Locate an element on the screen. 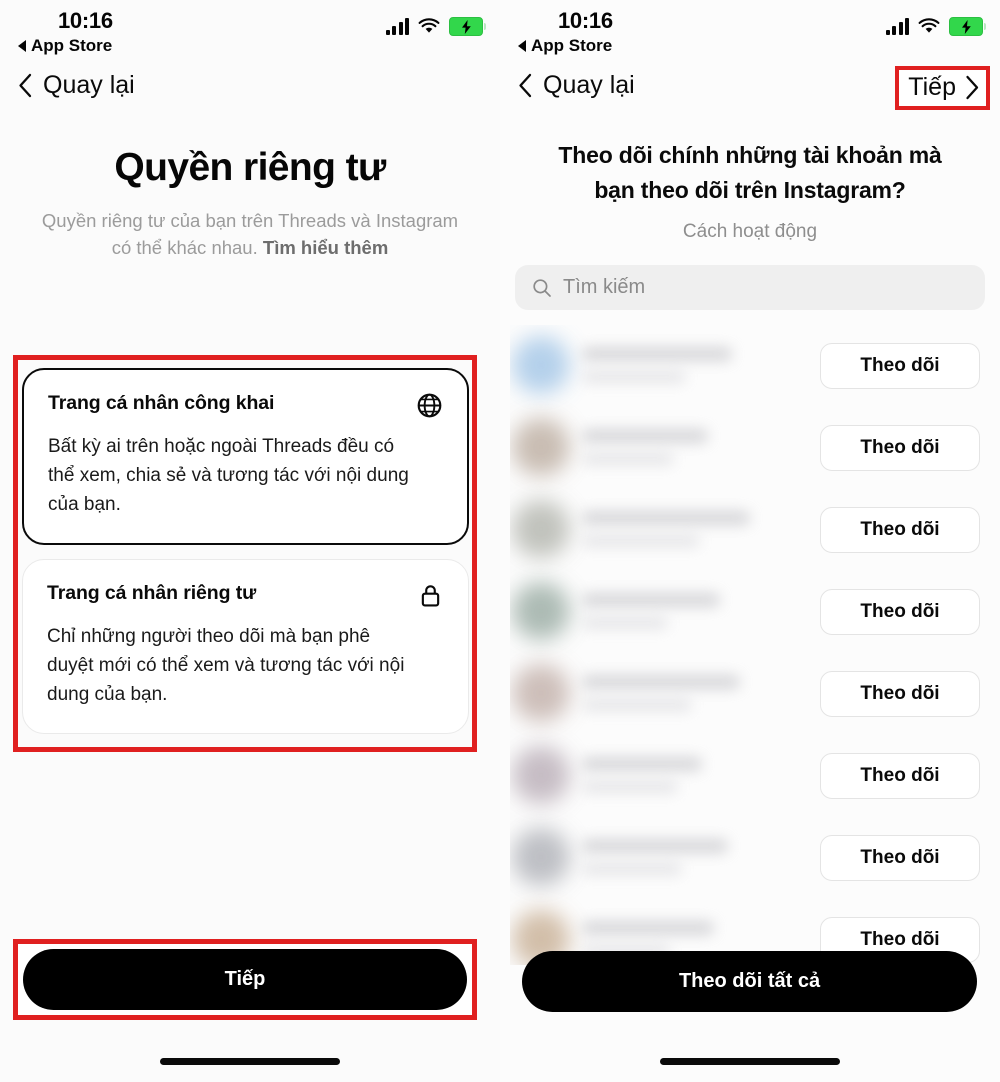 The image size is (1000, 1082). learn-more-link: Tìm hiểu thêm is located at coordinates (325, 247).